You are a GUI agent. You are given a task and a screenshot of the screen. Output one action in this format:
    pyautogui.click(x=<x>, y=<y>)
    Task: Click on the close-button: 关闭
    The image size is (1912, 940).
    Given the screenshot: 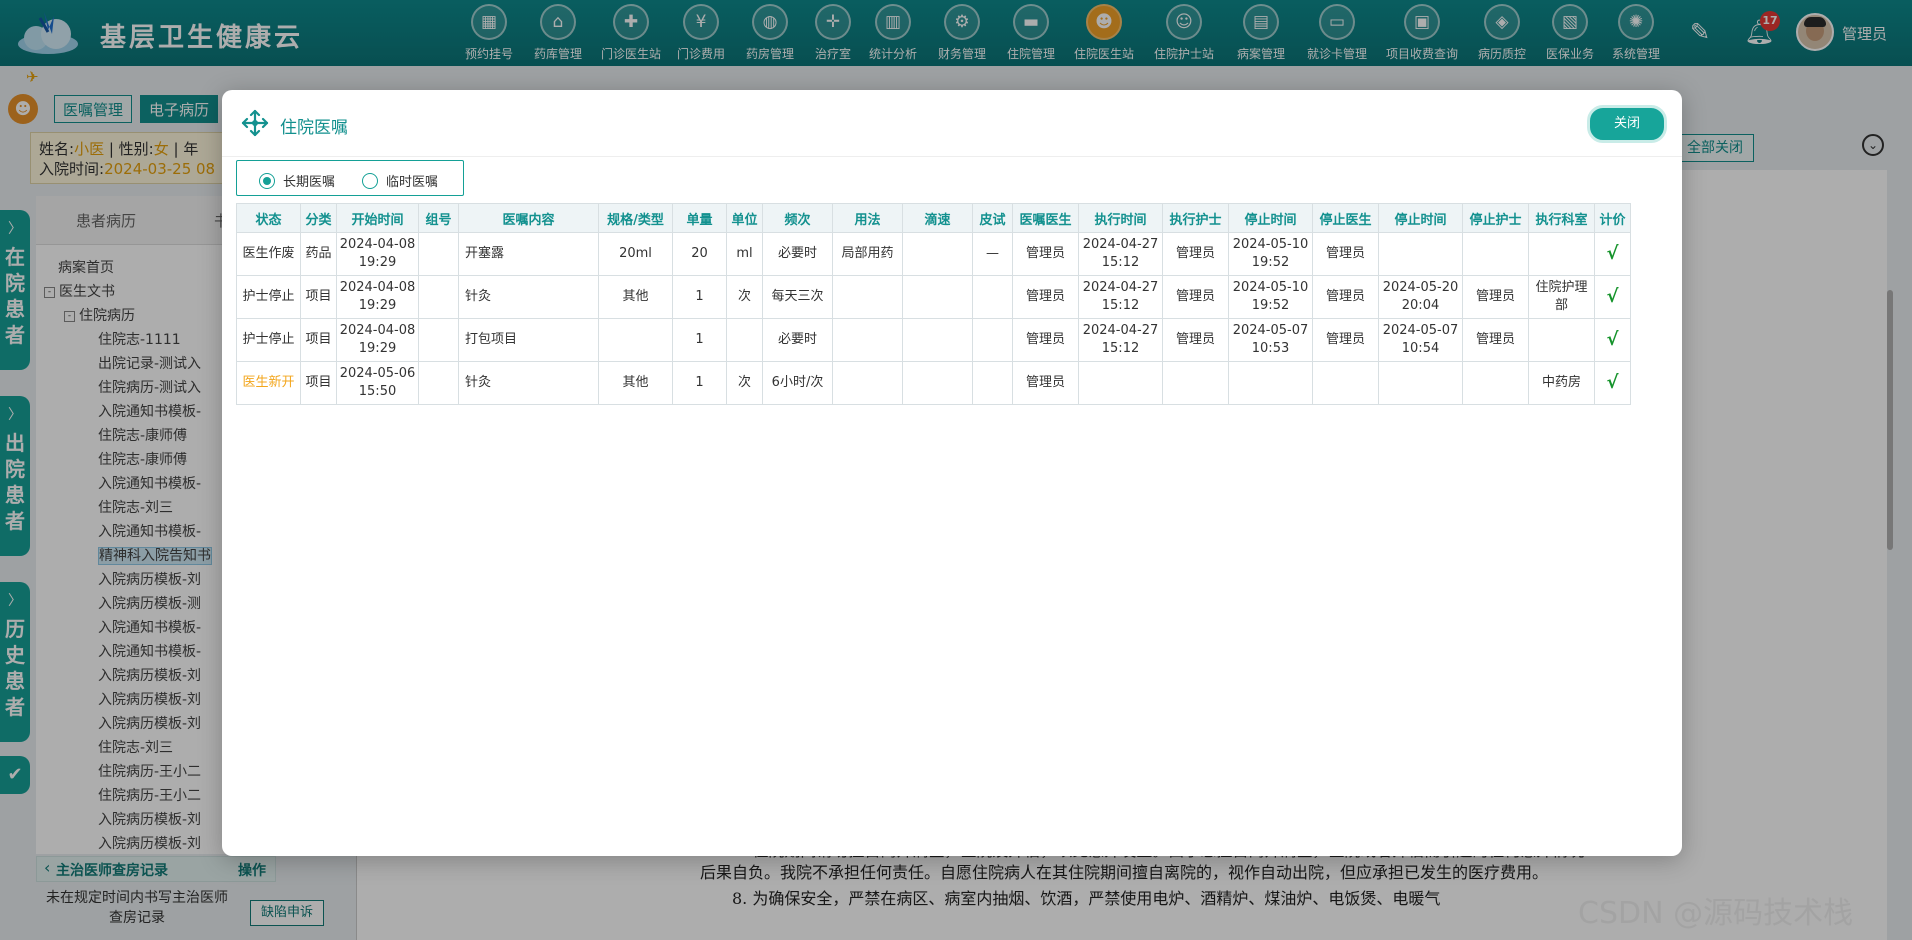 What is the action you would take?
    pyautogui.click(x=1627, y=124)
    